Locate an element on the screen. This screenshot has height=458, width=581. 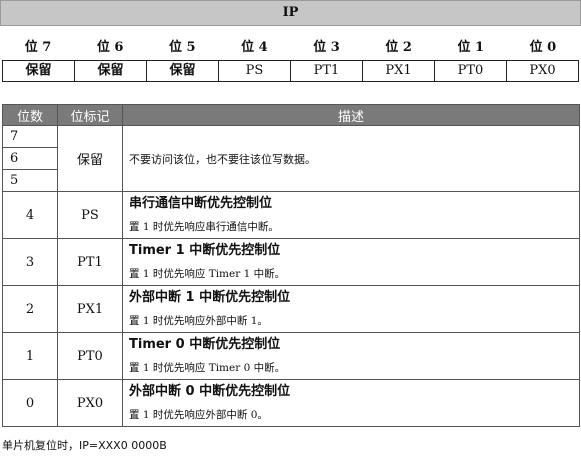
bit-name-cell: PT1 is located at coordinates (326, 71).